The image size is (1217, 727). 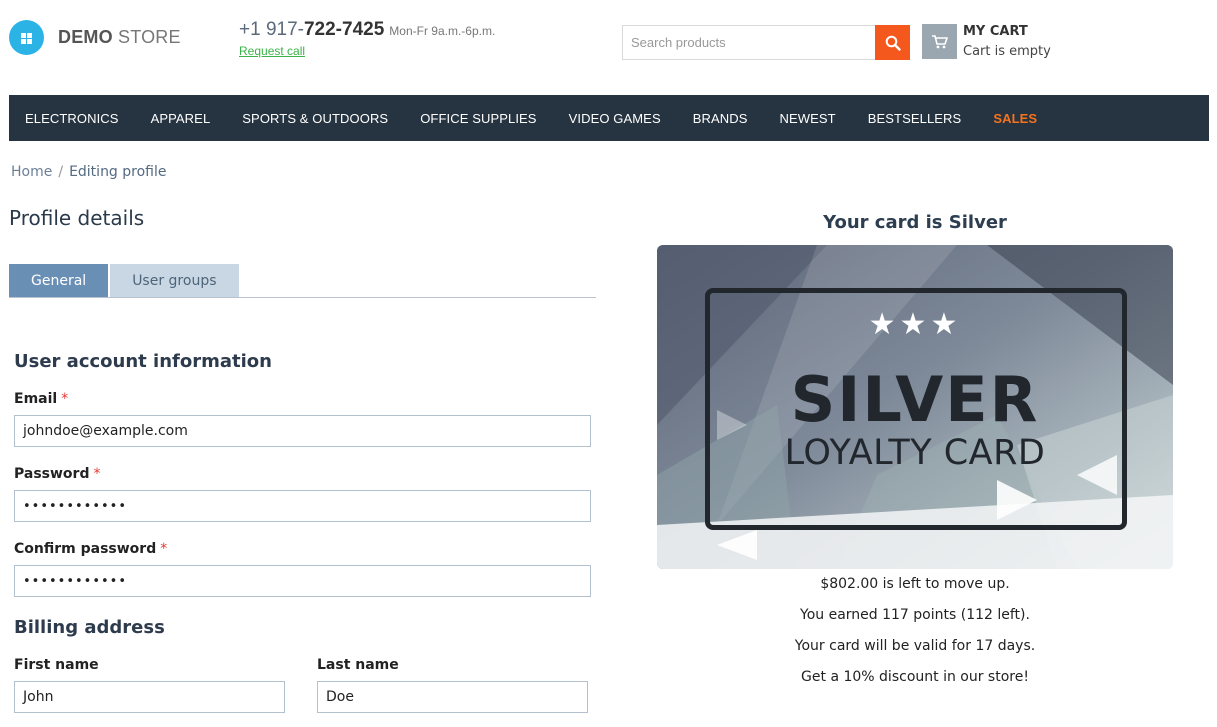 I want to click on breadcrumb: Home / Editing profile, so click(x=89, y=172).